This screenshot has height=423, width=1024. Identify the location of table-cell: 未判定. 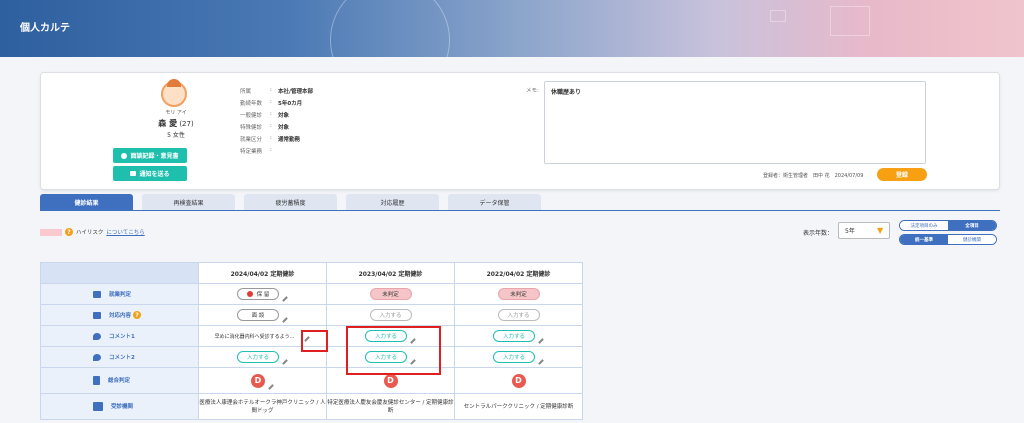
(390, 294).